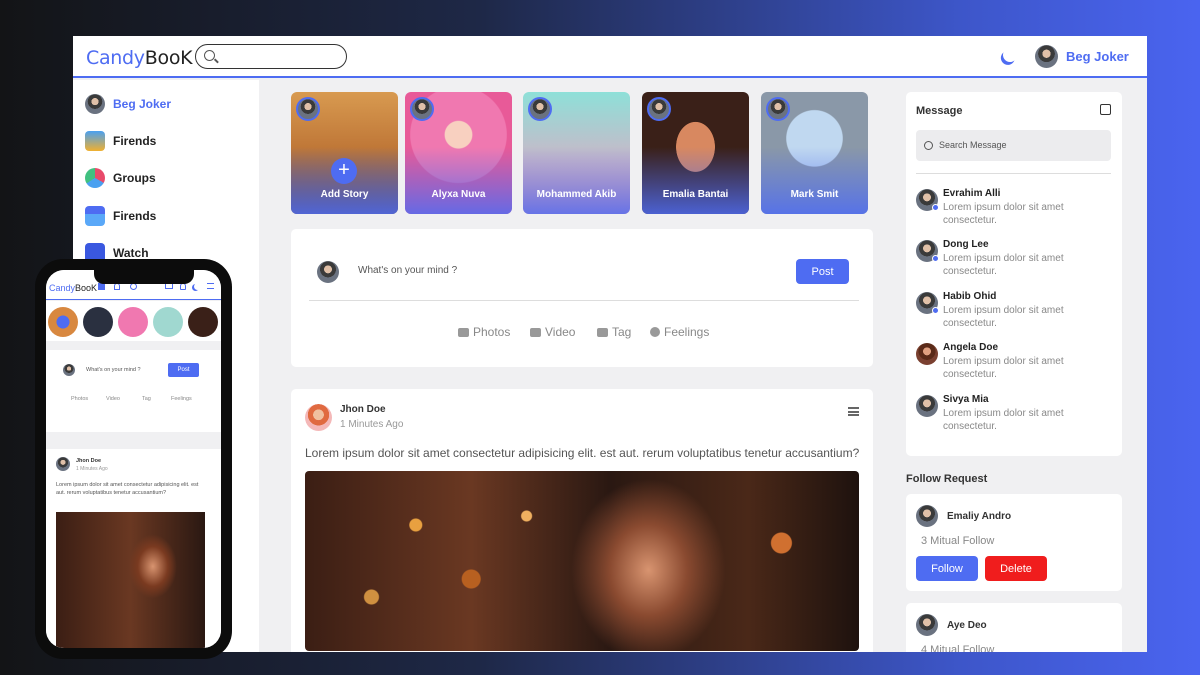  I want to click on delete-button: Delete, so click(1016, 568).